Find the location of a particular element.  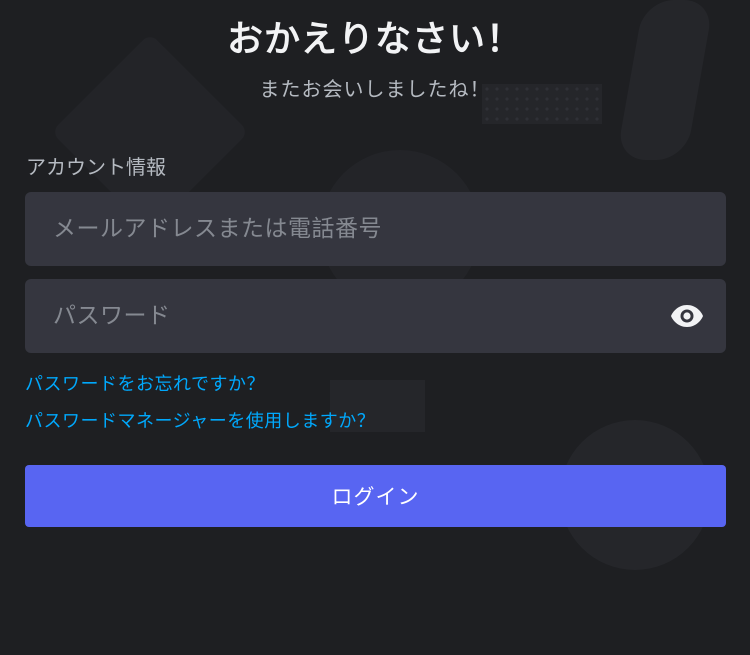

page-subtitle: またお会いしましたね！ is located at coordinates (375, 89).